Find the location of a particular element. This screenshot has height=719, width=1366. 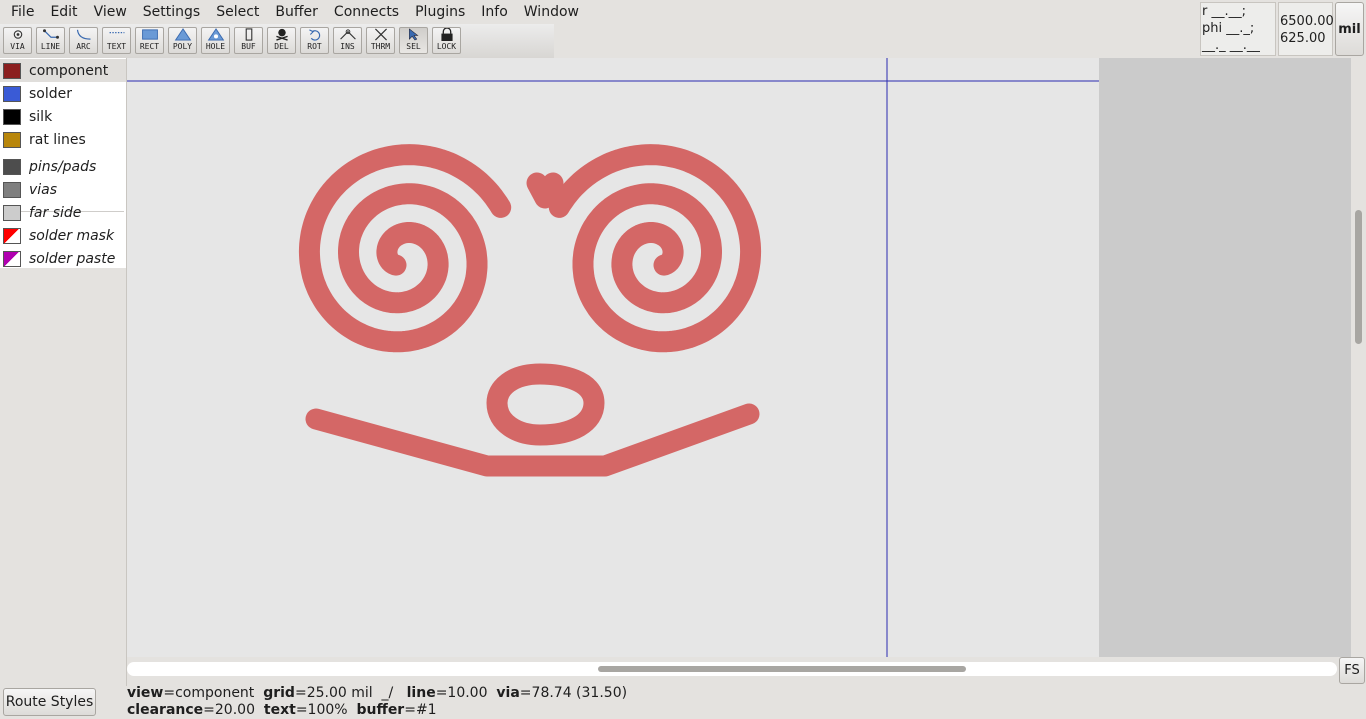

layer-label: far side is located at coordinates (55, 212).